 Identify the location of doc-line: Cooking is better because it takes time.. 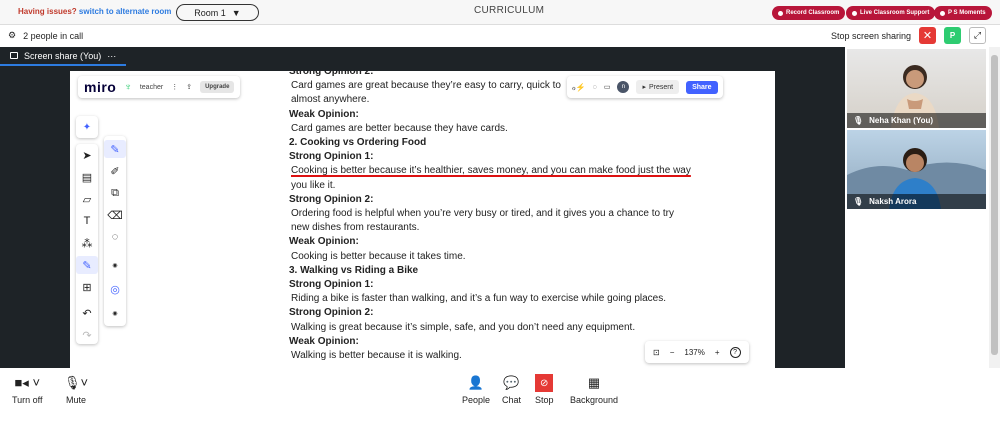
(378, 256).